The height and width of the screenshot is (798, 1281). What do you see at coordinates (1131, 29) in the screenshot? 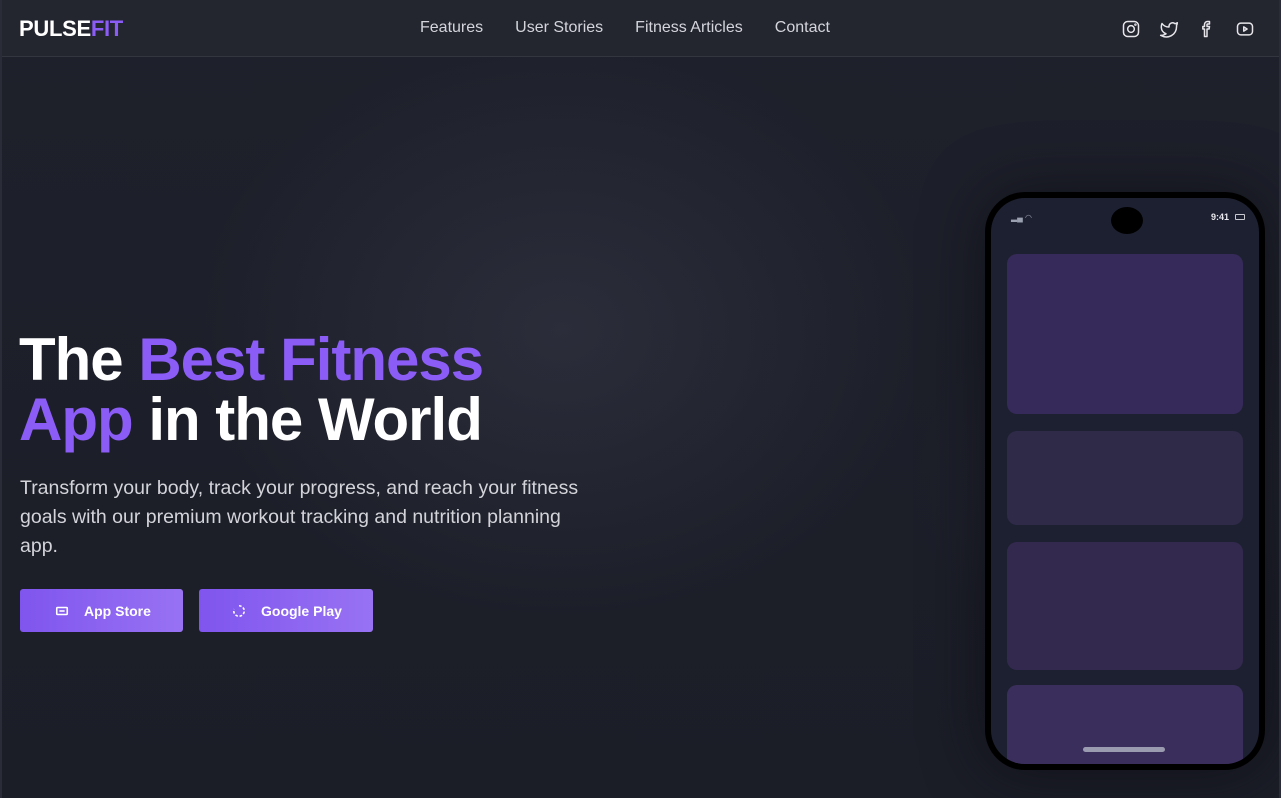
I see `instagram-icon` at bounding box center [1131, 29].